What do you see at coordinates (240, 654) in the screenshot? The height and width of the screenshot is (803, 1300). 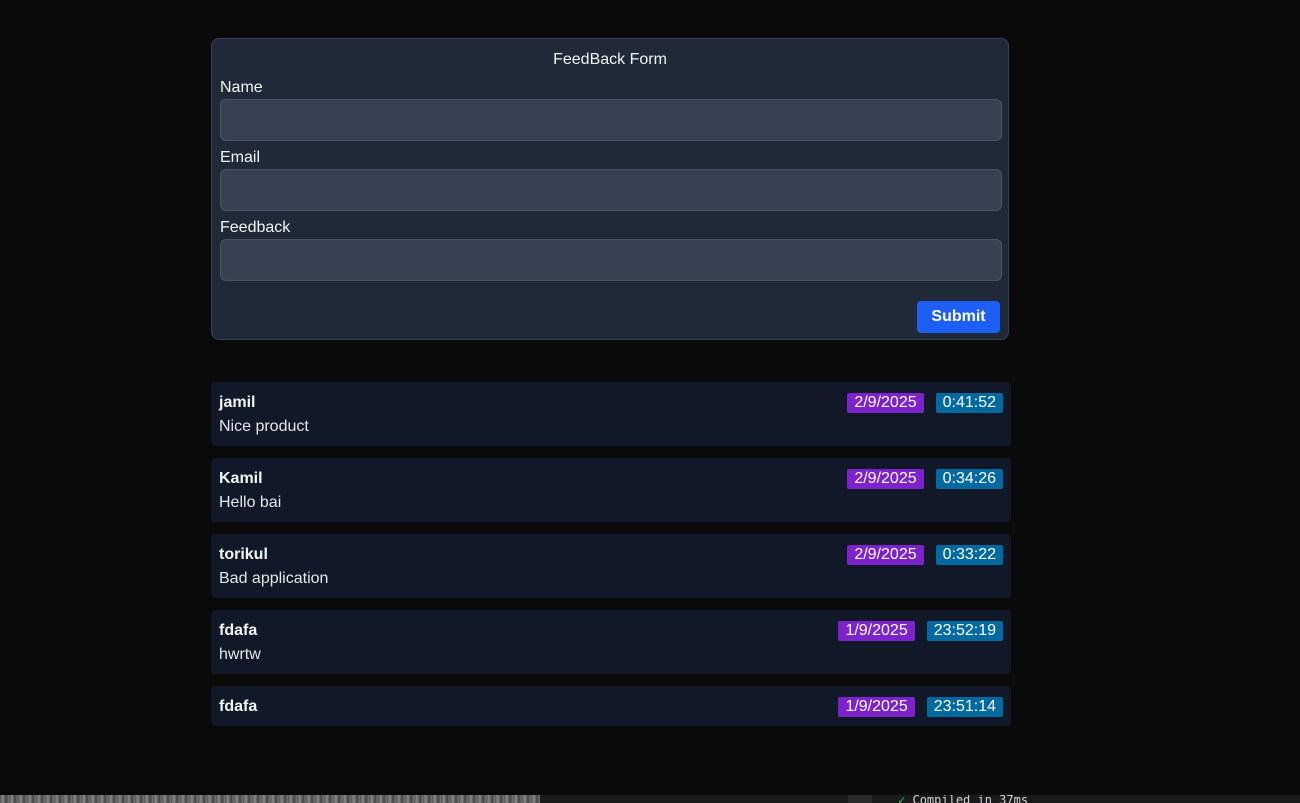 I see `feedback-message: hwrtw` at bounding box center [240, 654].